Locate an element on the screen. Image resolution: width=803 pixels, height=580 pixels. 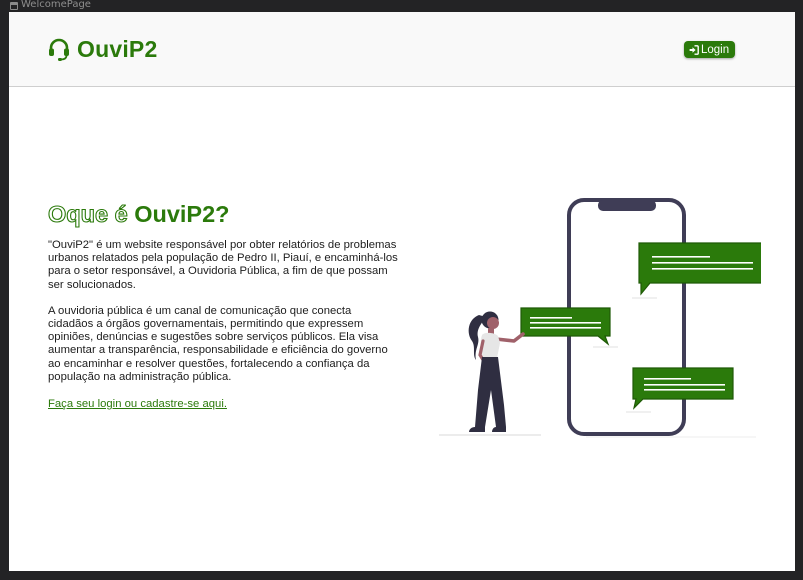
page-title: Oque é OuviP2? is located at coordinates (222, 214).